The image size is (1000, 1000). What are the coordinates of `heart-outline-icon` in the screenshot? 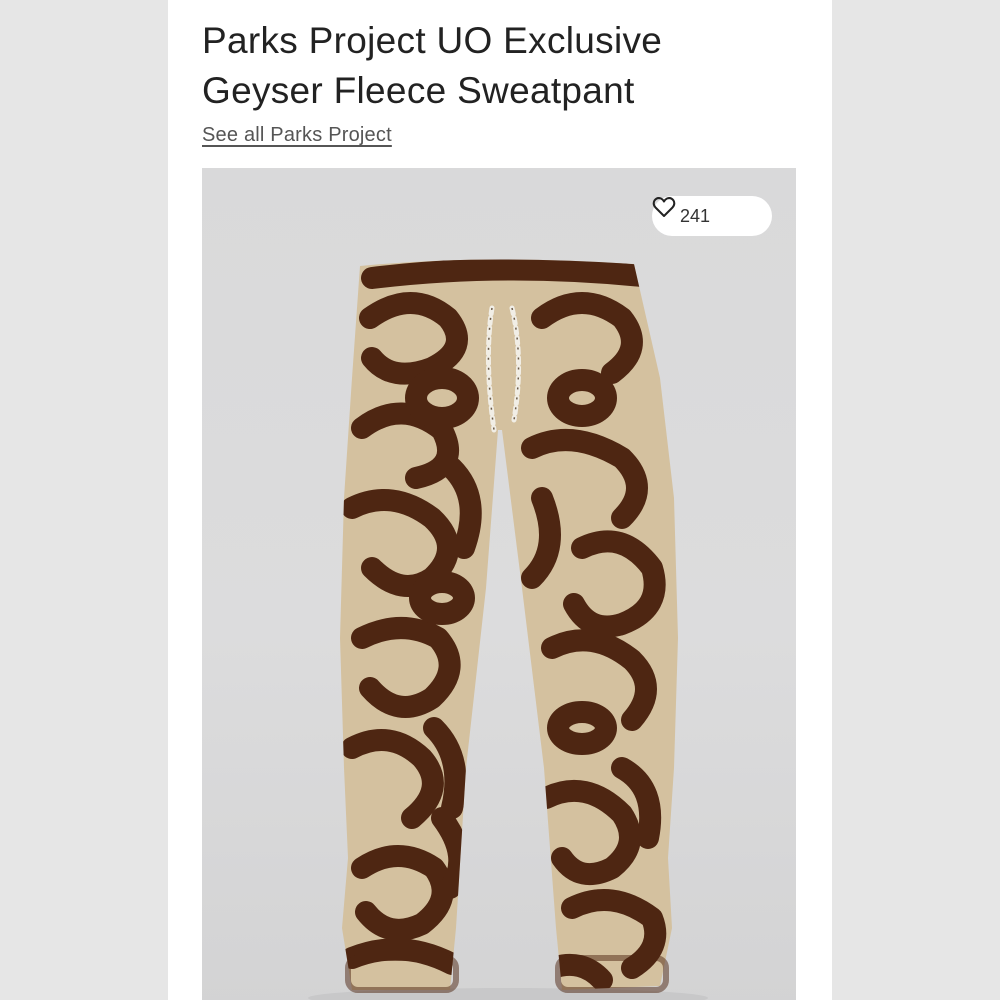 It's located at (698, 212).